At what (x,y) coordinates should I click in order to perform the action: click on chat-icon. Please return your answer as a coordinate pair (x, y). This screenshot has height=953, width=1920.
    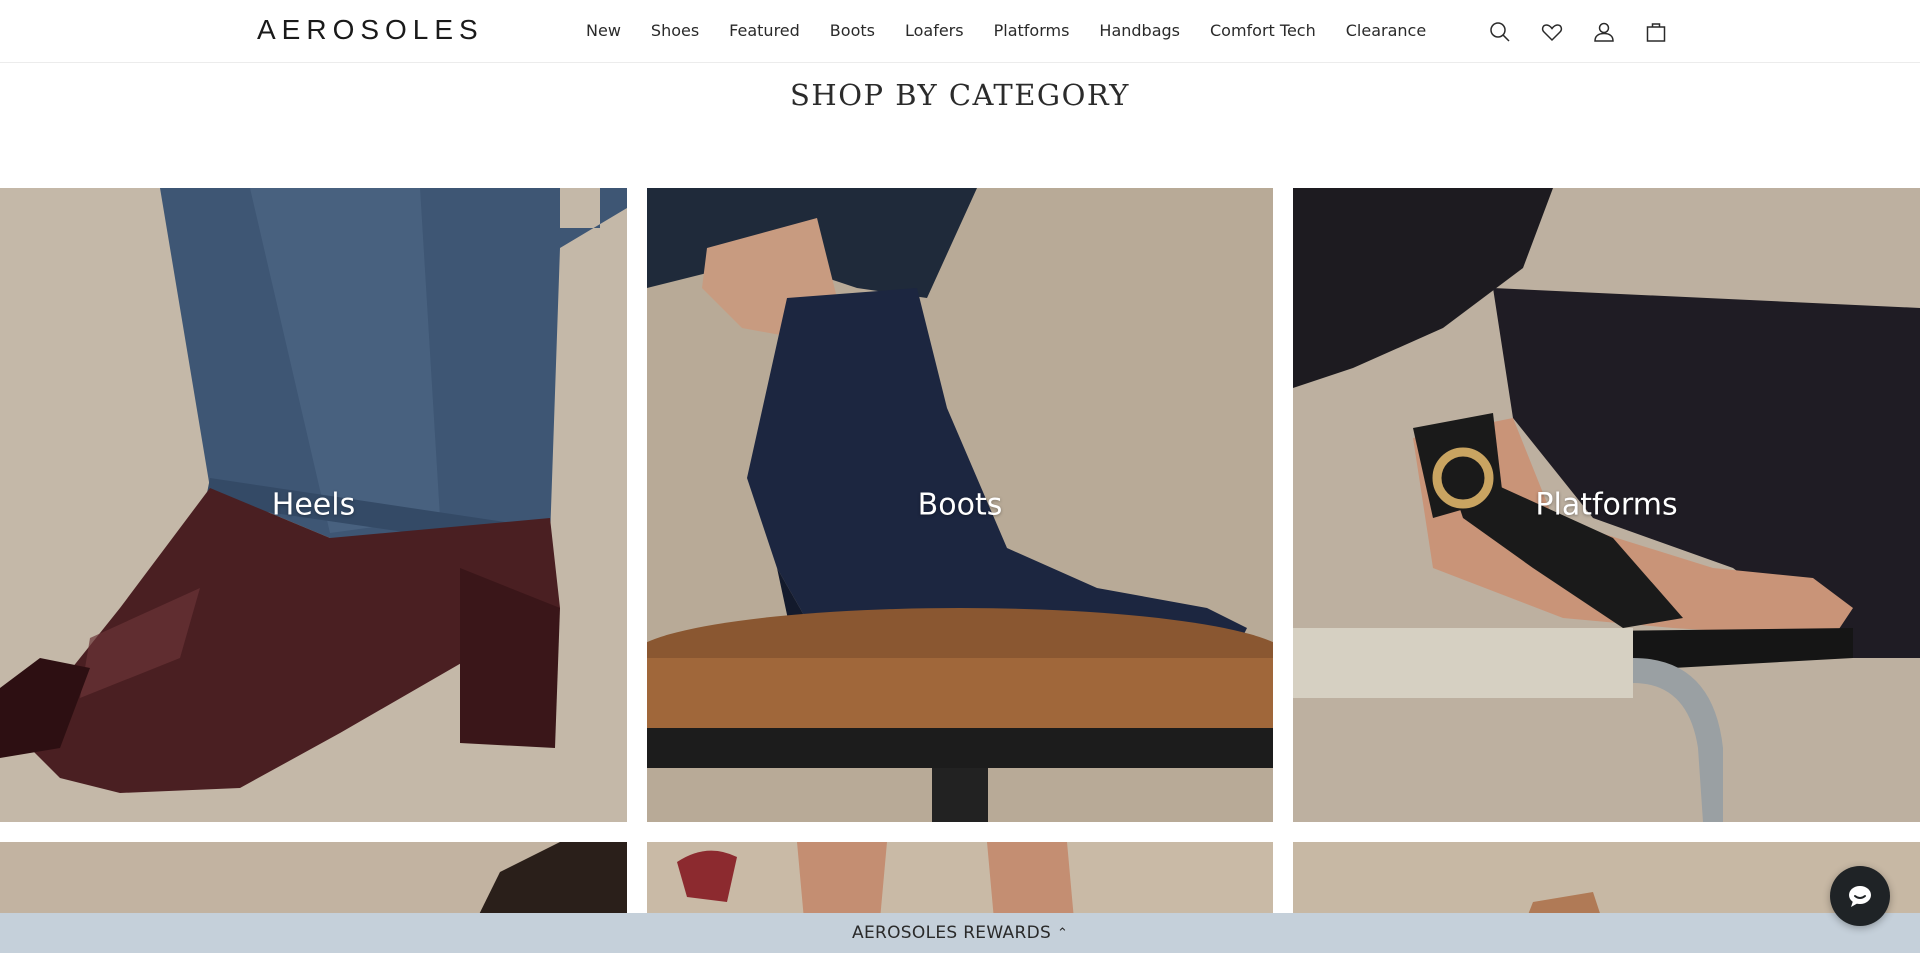
    Looking at the image, I should click on (1860, 896).